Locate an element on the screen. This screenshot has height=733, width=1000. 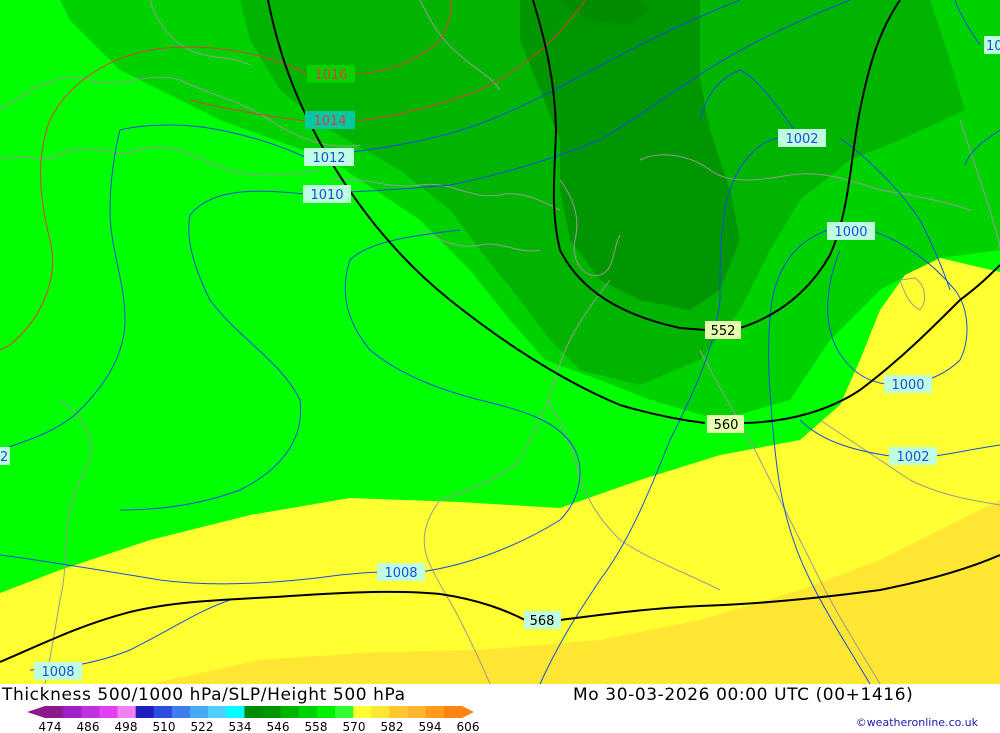
legend-ticks: 474 486 498 510 522 534 546 558 570 582 594 606 is located at coordinates (259, 726).